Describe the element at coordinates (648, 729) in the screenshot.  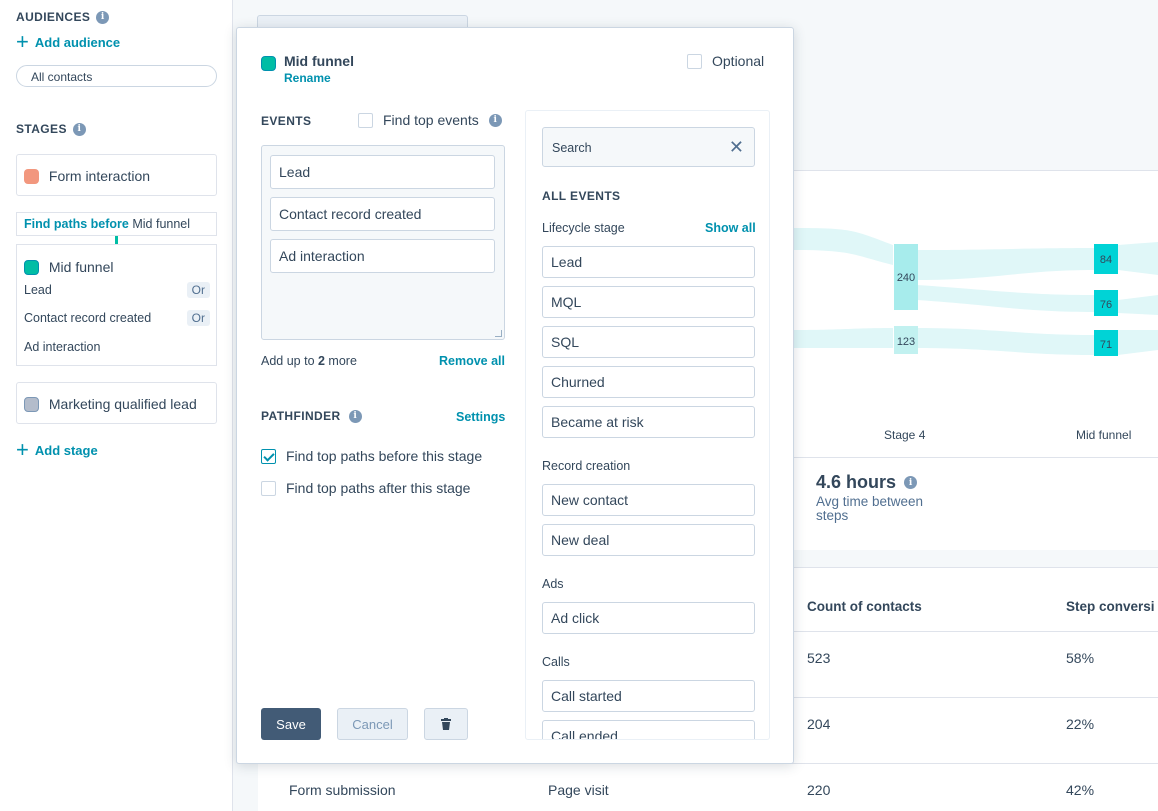
I see `event-option: Call ended` at that location.